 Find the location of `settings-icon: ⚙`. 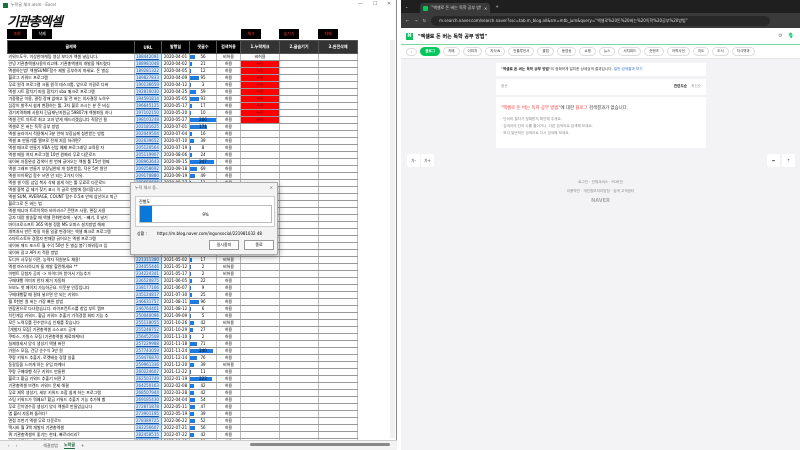

settings-icon: ⚙ is located at coordinates (780, 36).